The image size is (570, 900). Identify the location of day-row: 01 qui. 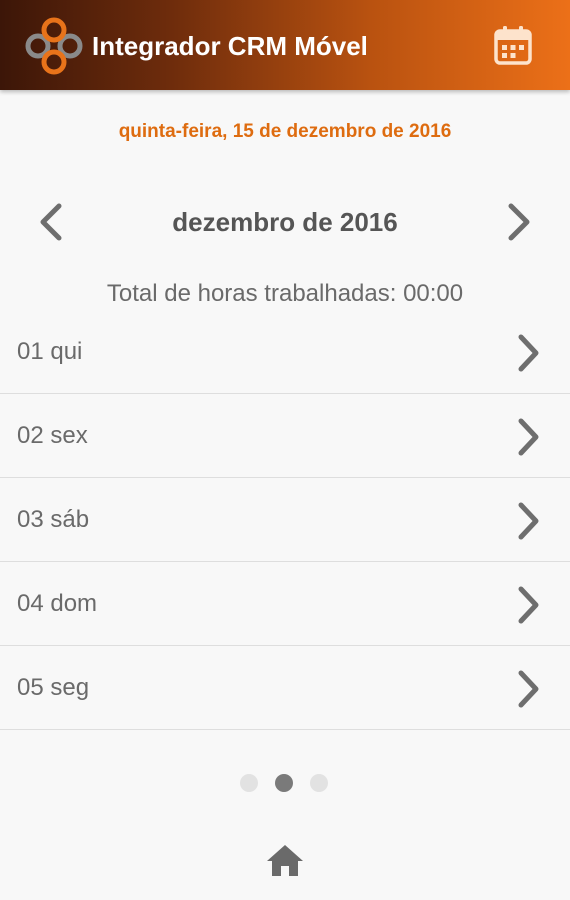
(285, 352).